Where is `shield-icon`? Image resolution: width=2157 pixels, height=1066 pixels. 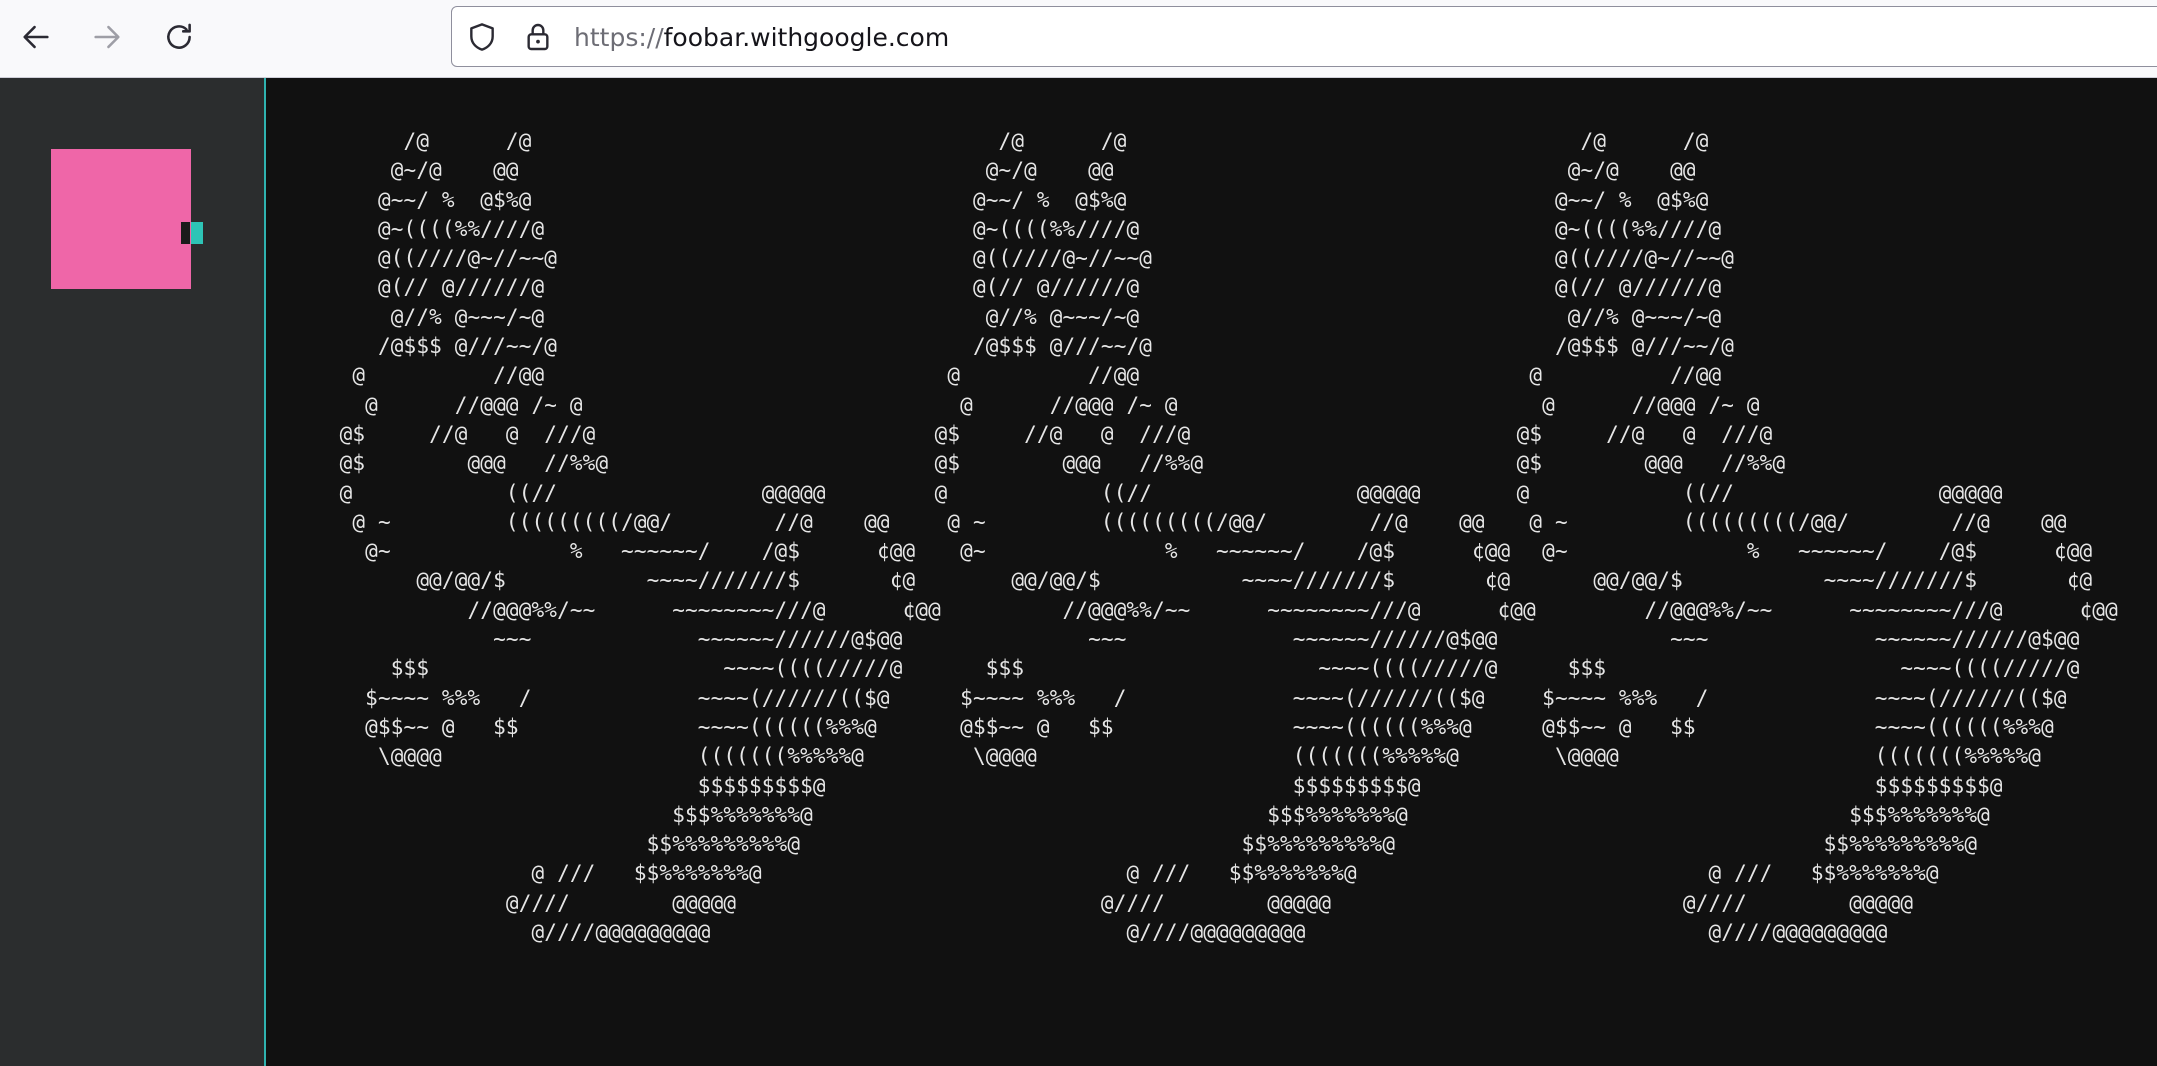
shield-icon is located at coordinates (482, 37).